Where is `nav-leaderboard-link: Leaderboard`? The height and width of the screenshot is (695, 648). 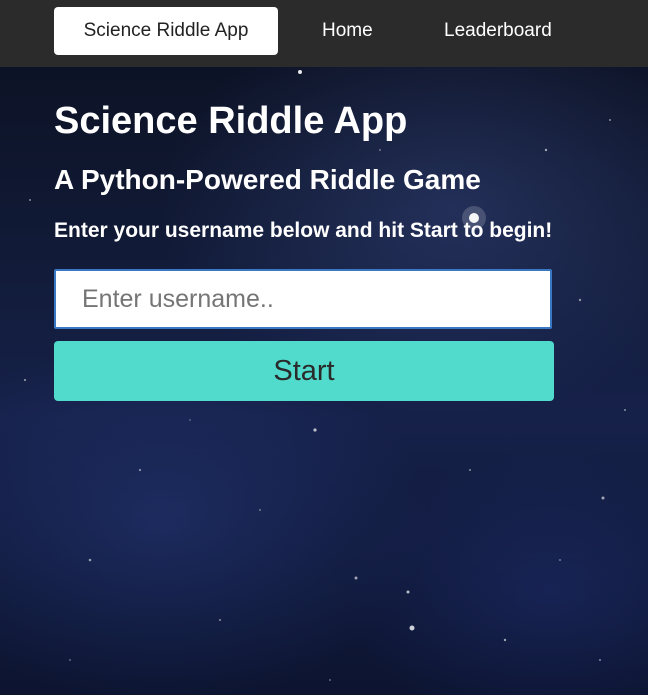 nav-leaderboard-link: Leaderboard is located at coordinates (498, 31).